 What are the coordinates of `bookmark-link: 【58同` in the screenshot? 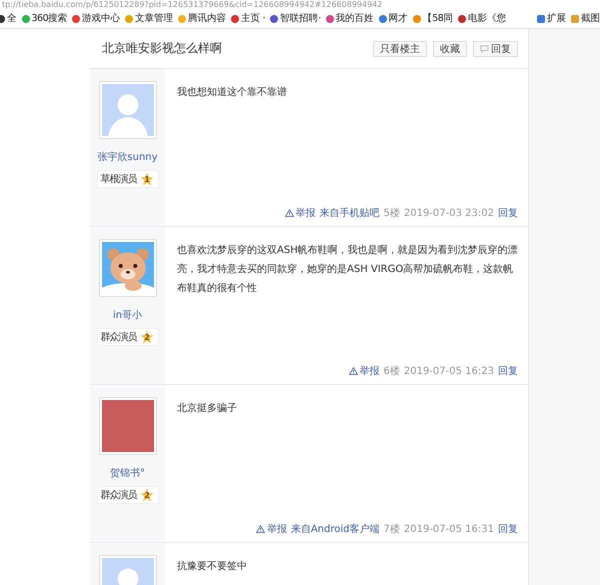 It's located at (432, 18).